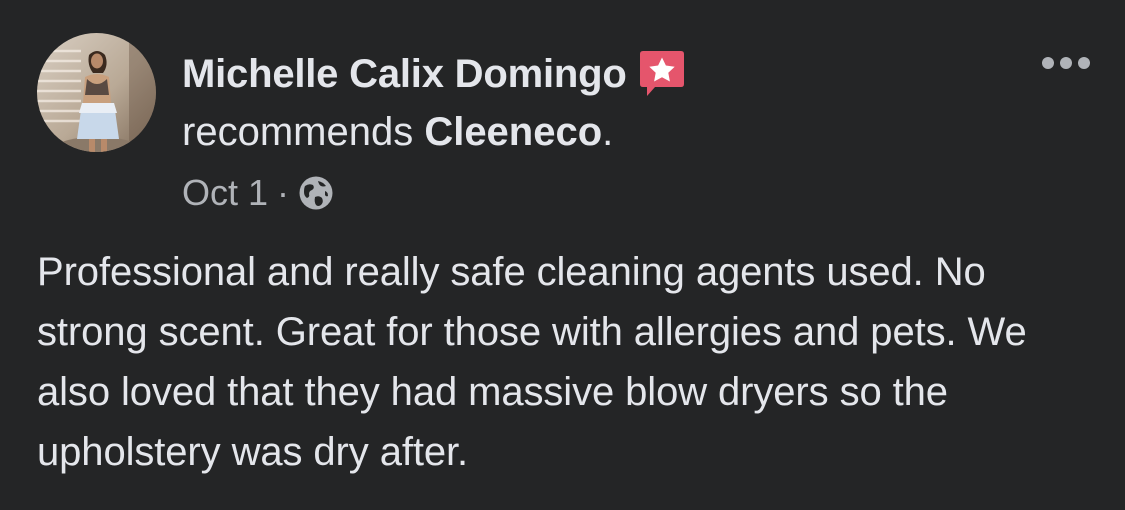 The height and width of the screenshot is (510, 1125). What do you see at coordinates (316, 193) in the screenshot?
I see `globe-icon` at bounding box center [316, 193].